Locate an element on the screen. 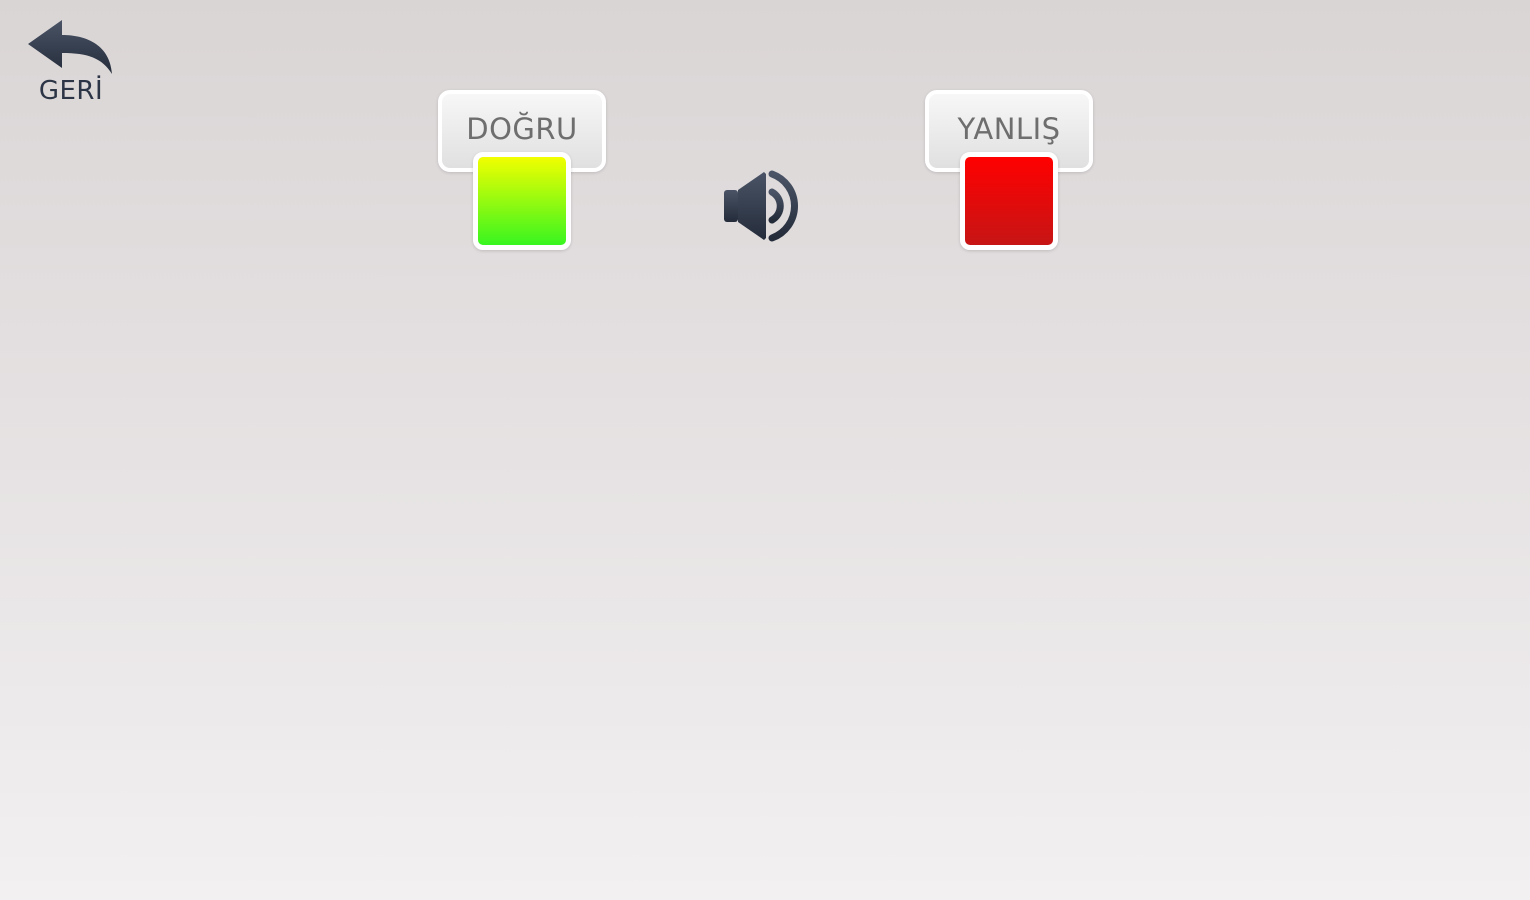  correct-answer-button: DOĞRU is located at coordinates (522, 170).